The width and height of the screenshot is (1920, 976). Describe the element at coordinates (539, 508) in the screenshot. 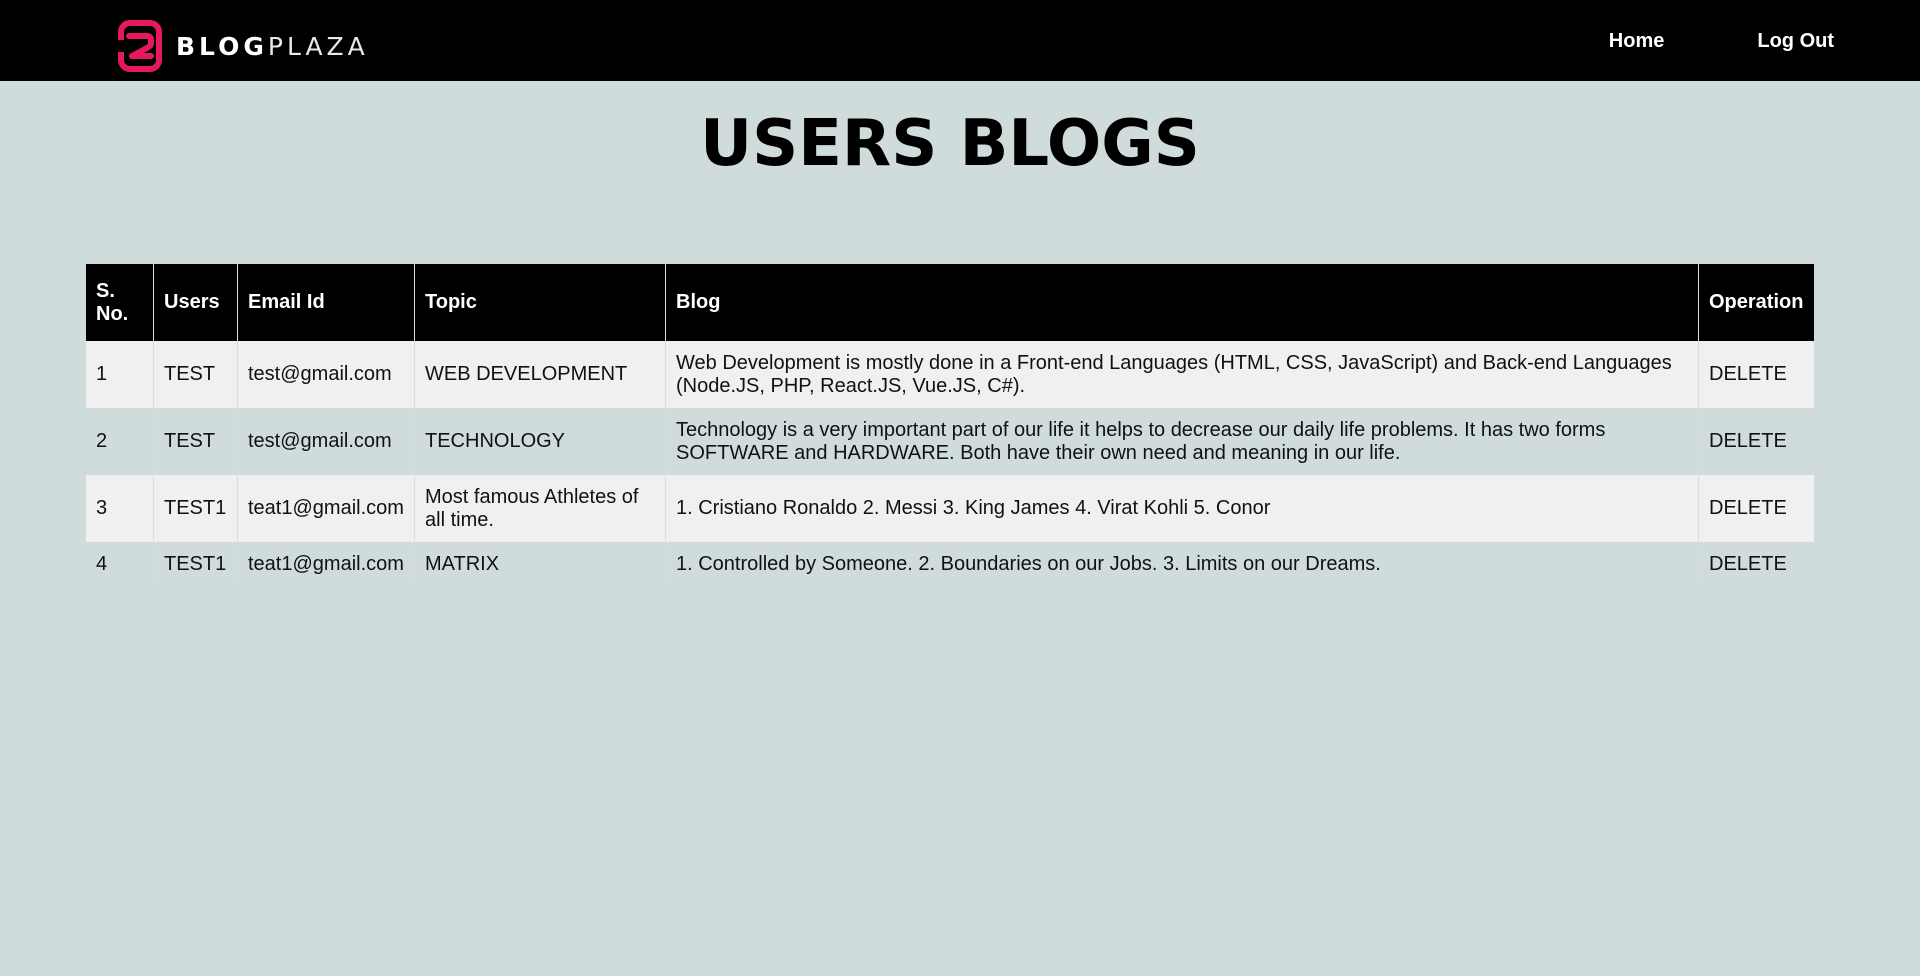

I see `cell-topic: Most famous Athletes of all time.` at that location.